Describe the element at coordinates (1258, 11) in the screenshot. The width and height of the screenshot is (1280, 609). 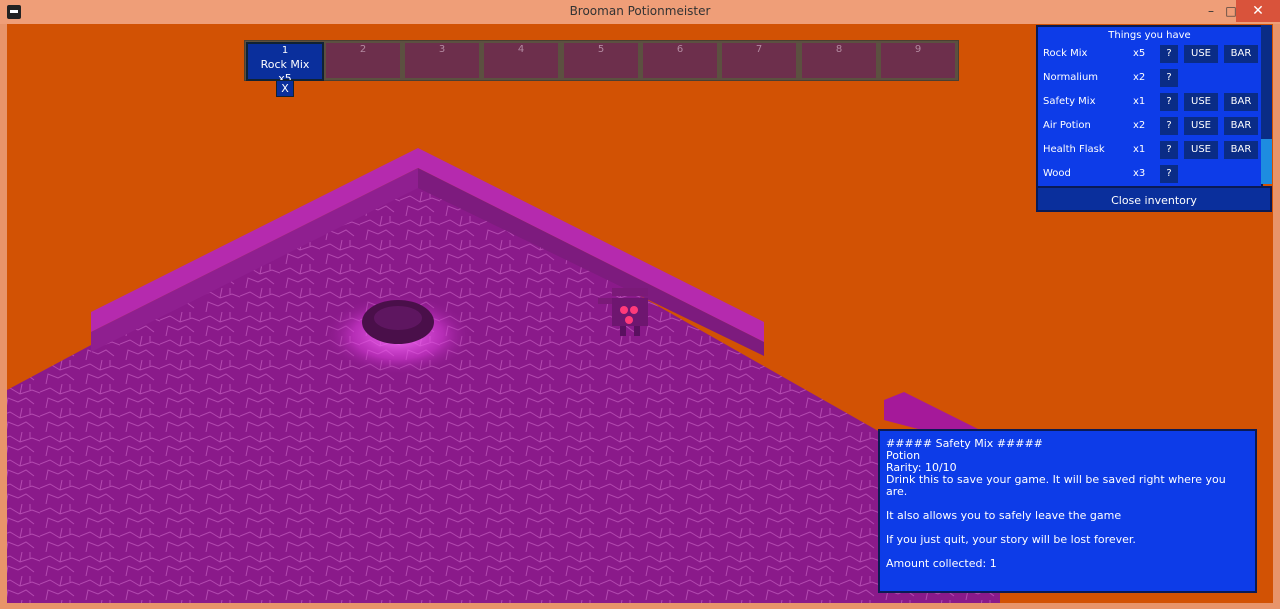
I see `close-window-button: ✕` at that location.